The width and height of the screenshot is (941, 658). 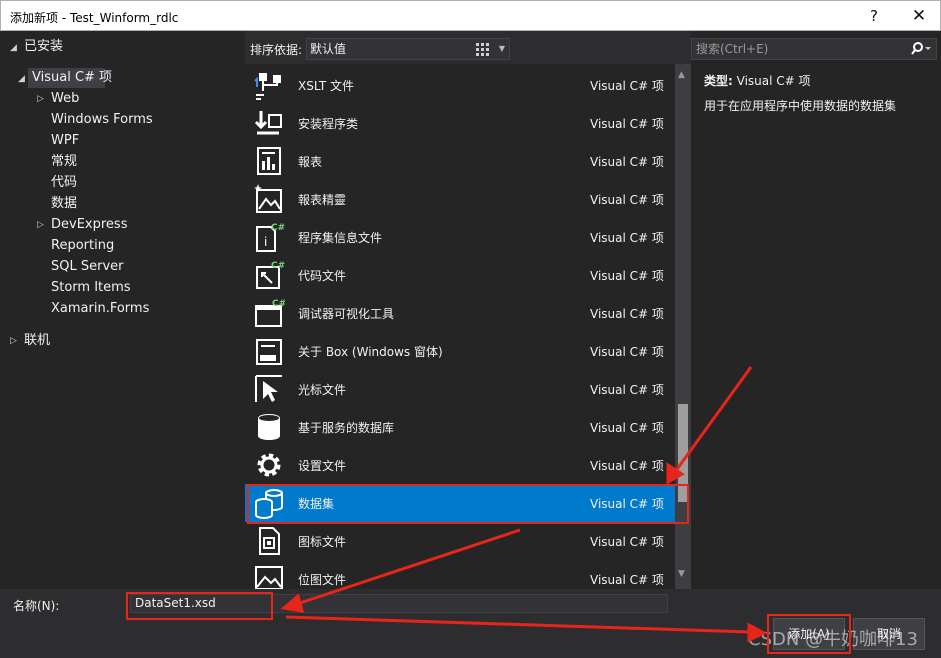 What do you see at coordinates (270, 237) in the screenshot?
I see `assembly-info-icon: i C#` at bounding box center [270, 237].